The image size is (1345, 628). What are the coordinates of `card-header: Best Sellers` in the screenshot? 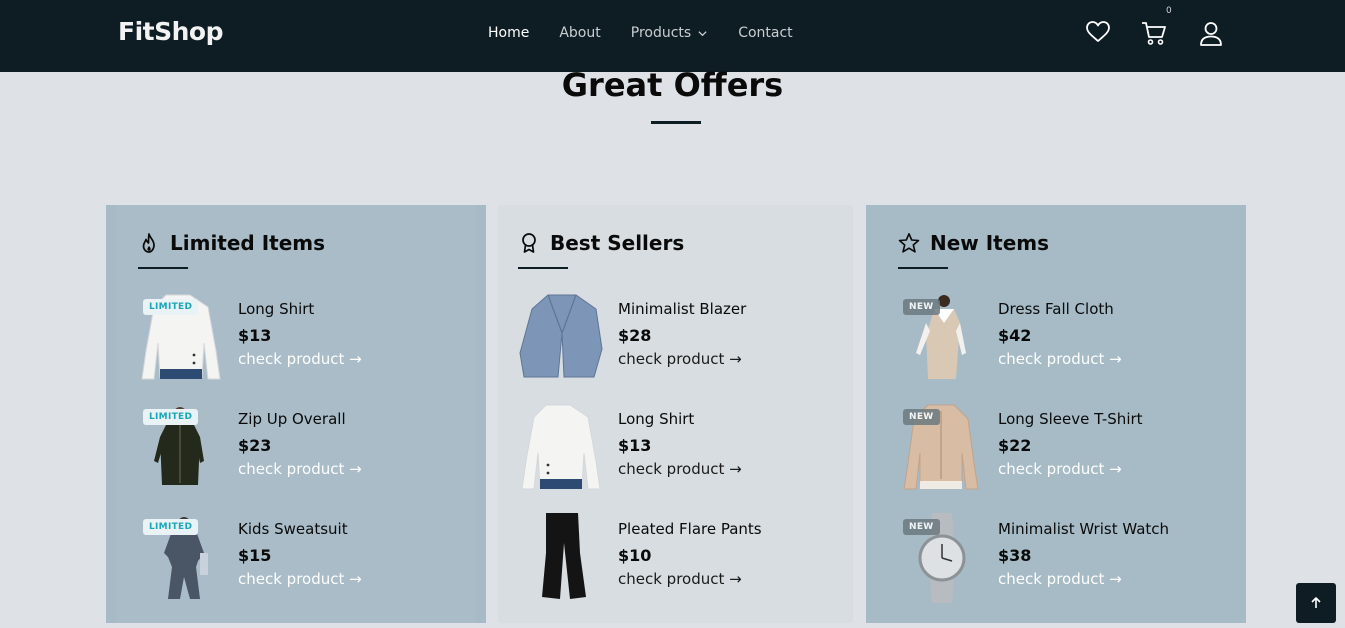 It's located at (601, 243).